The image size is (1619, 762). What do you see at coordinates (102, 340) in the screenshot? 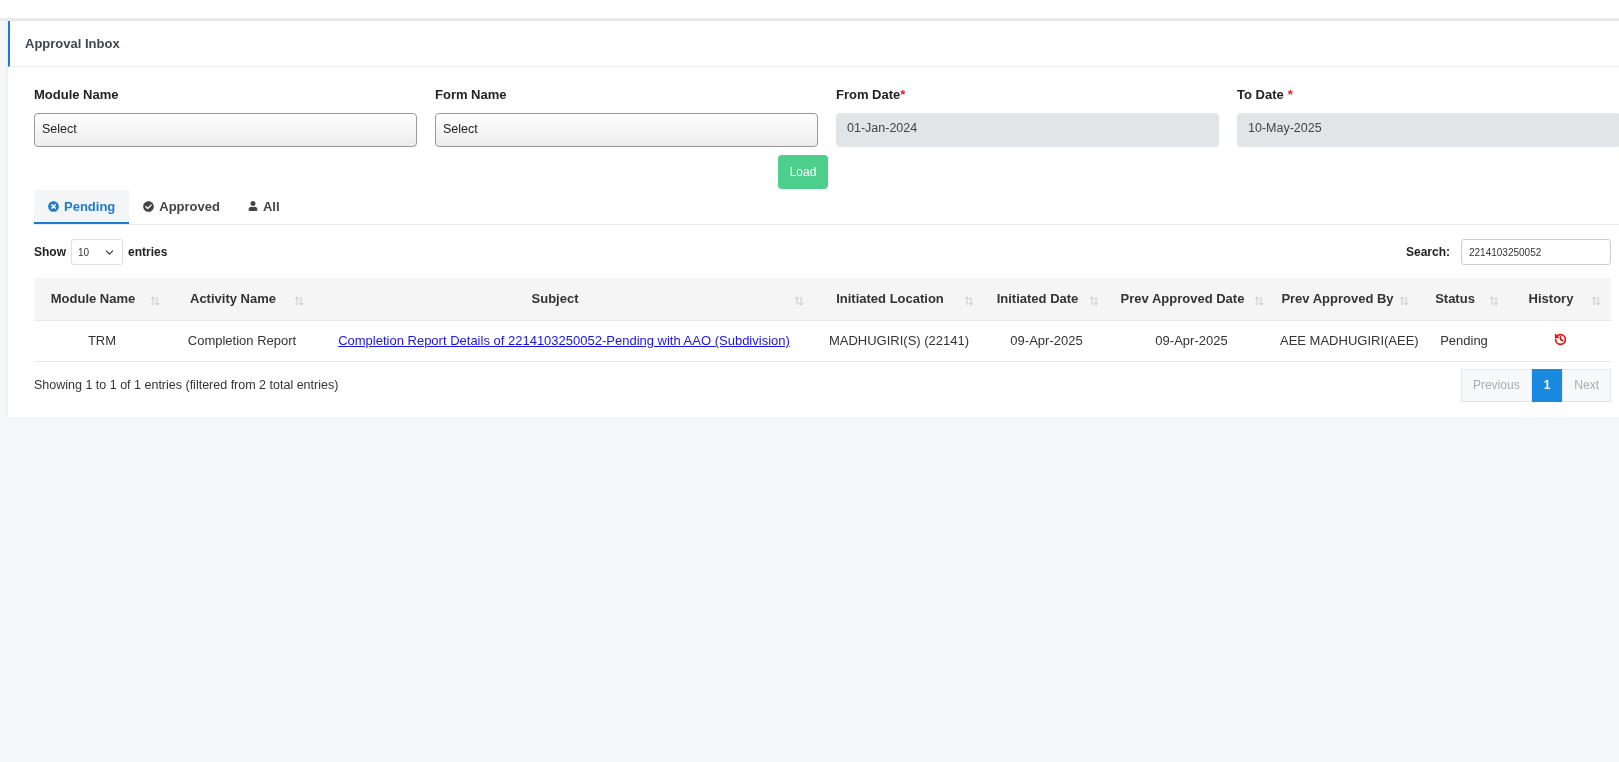
I see `table-cell: TRM` at bounding box center [102, 340].